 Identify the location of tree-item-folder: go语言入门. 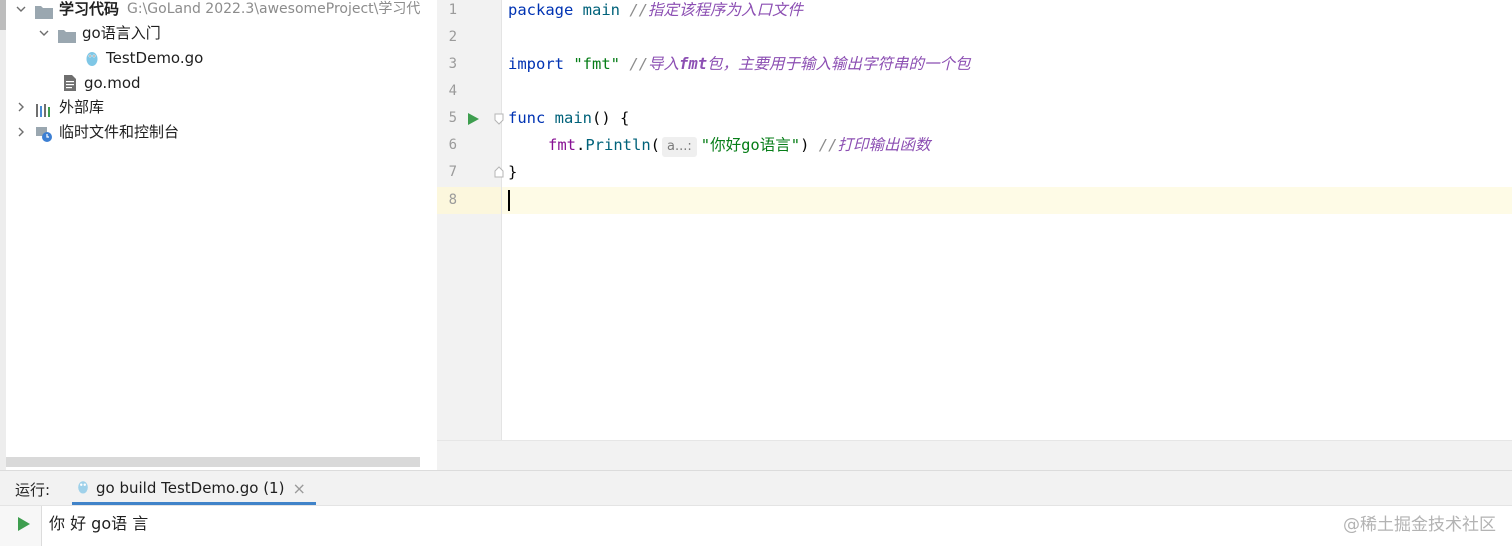
(99, 33).